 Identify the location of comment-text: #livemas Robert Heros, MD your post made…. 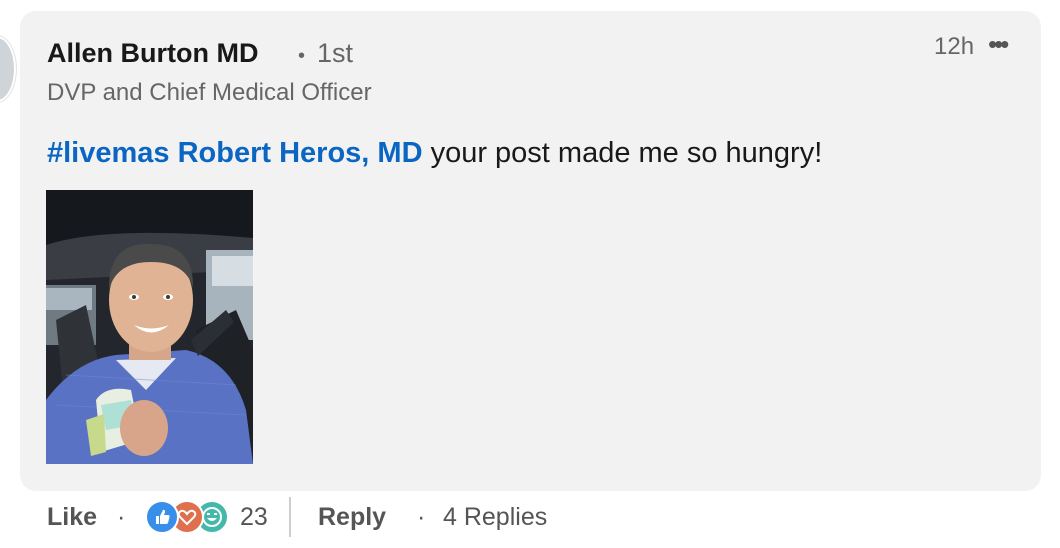
(434, 153).